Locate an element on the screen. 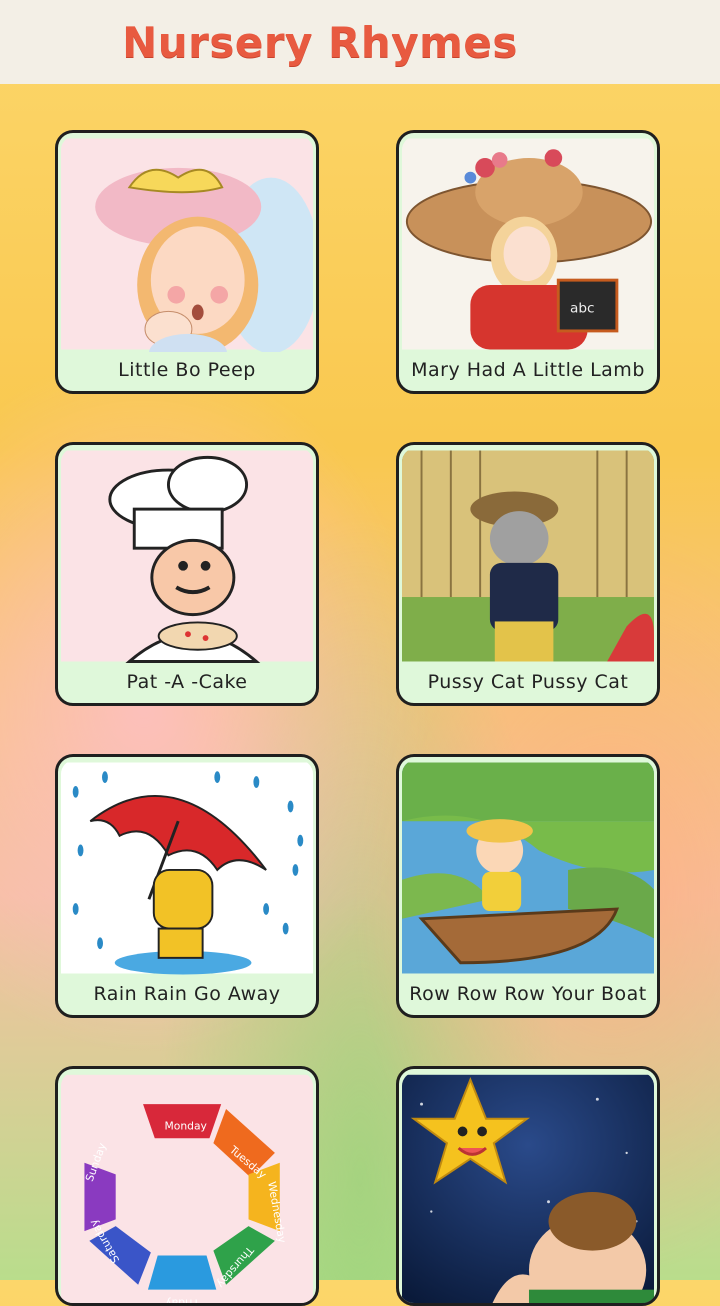 Image resolution: width=720 pixels, height=1306 pixels. day-label: Friday is located at coordinates (181, 1301).